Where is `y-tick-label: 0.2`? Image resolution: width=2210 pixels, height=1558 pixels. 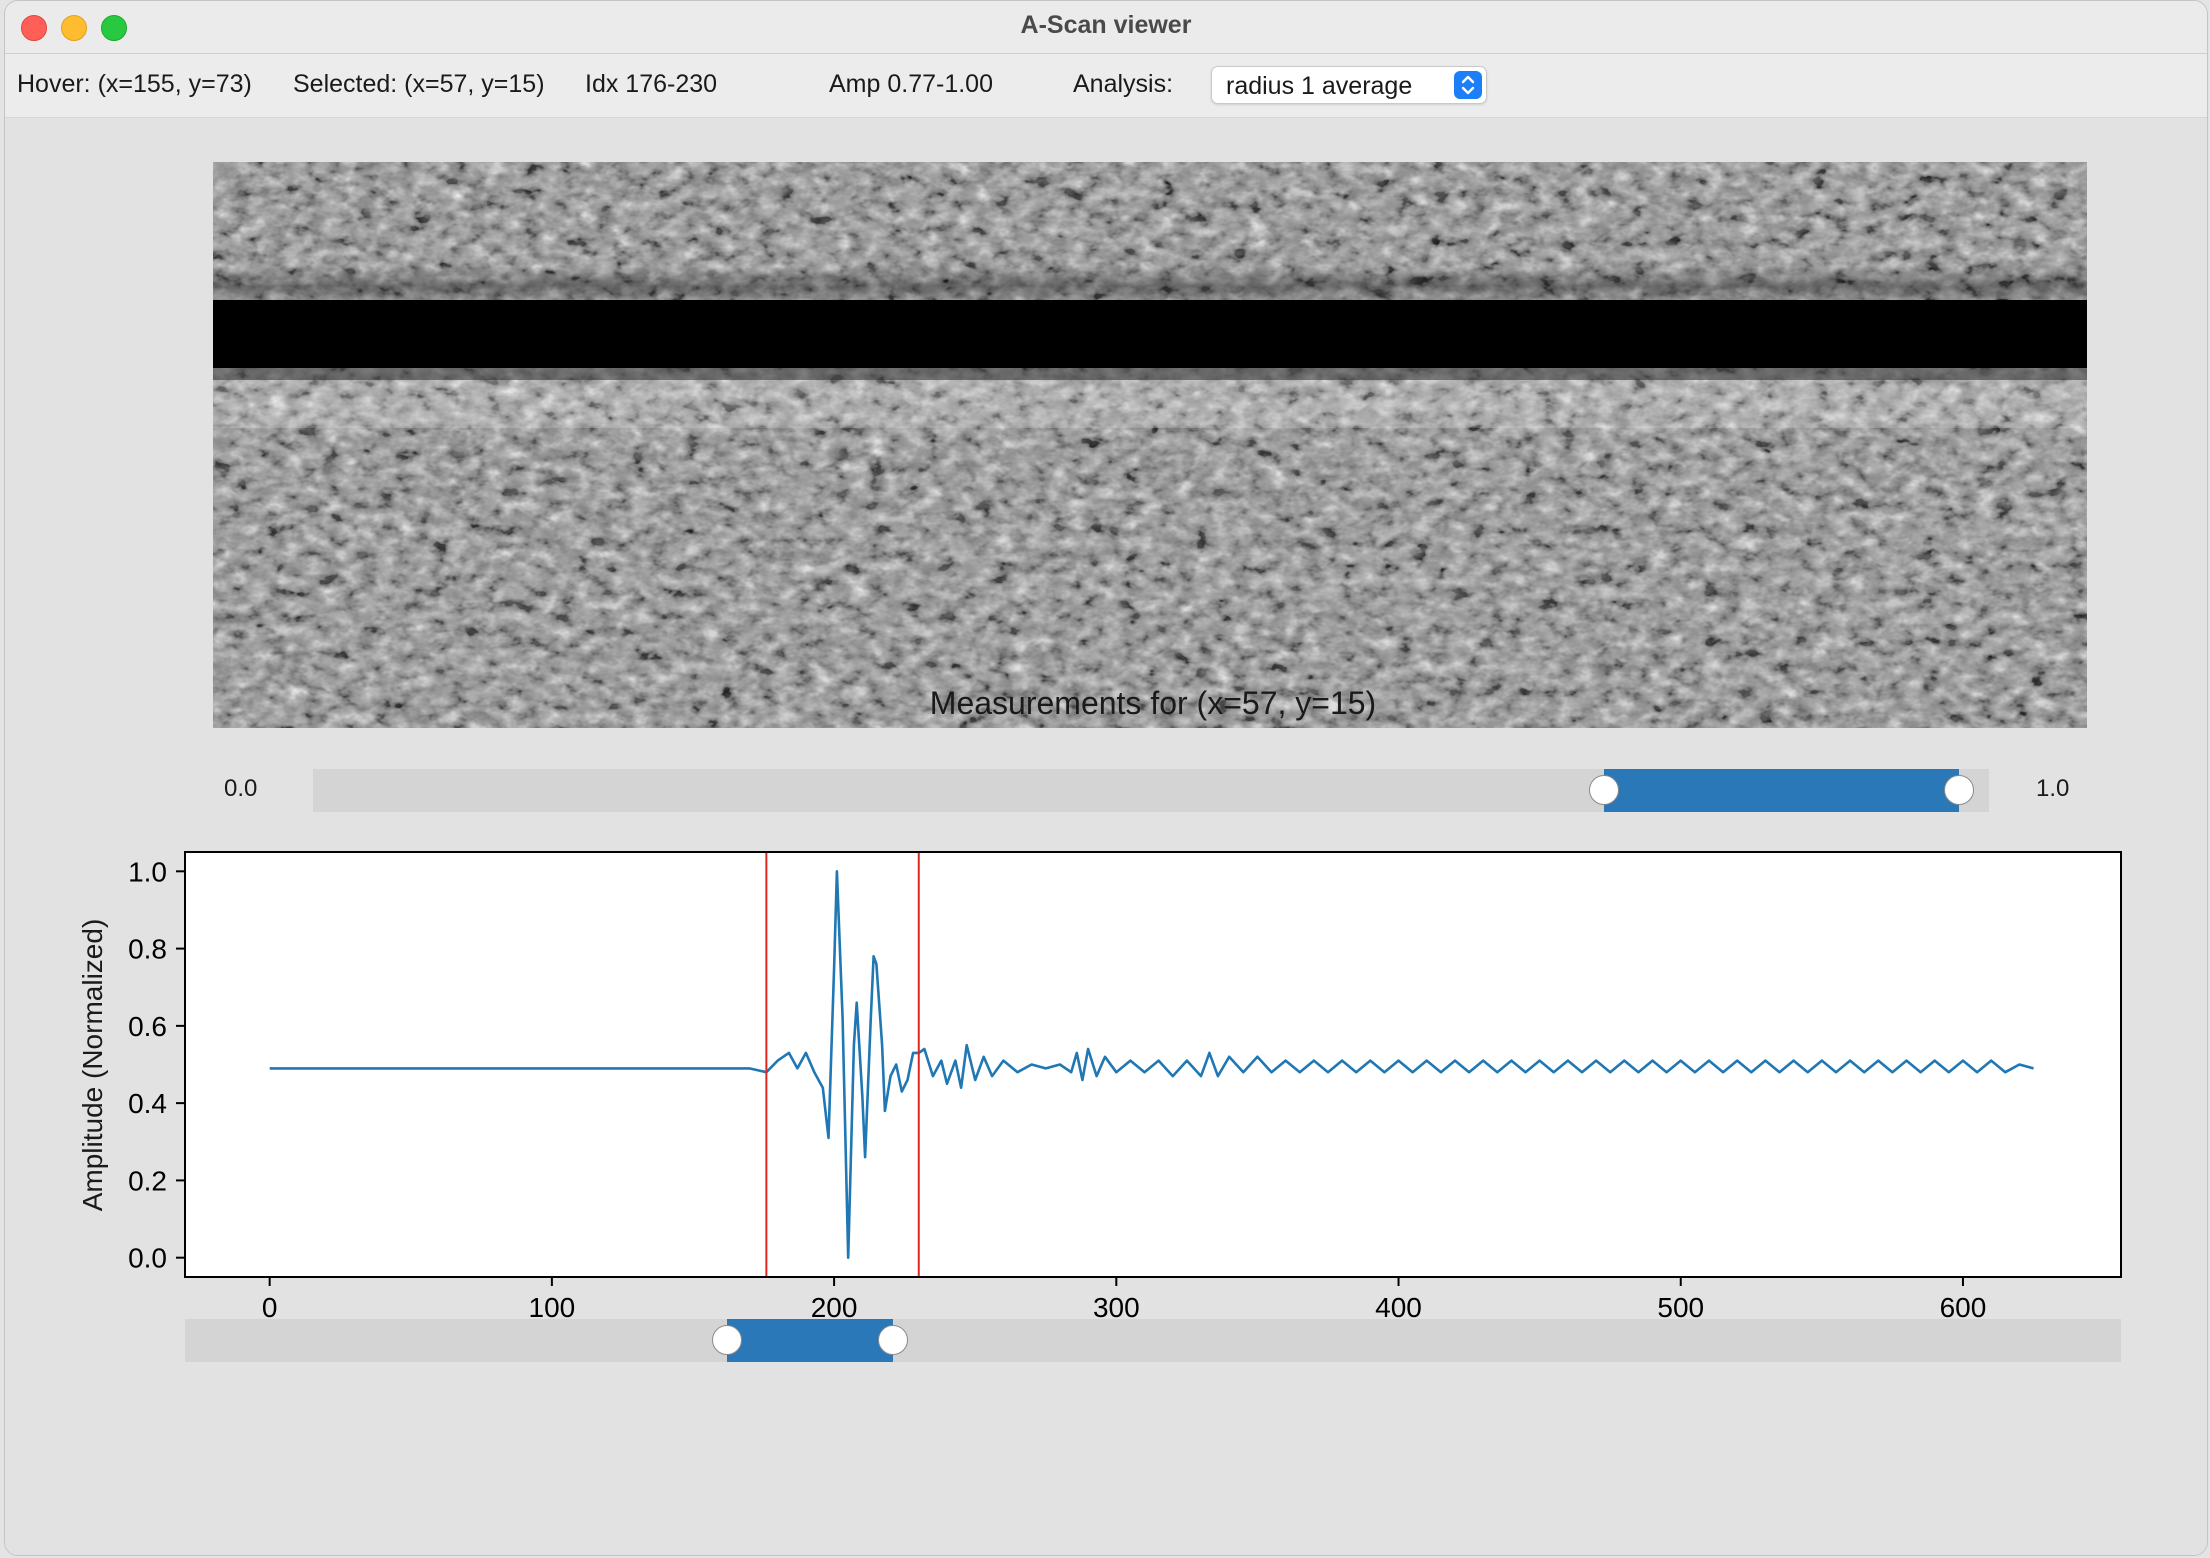
y-tick-label: 0.2 is located at coordinates (147, 1180).